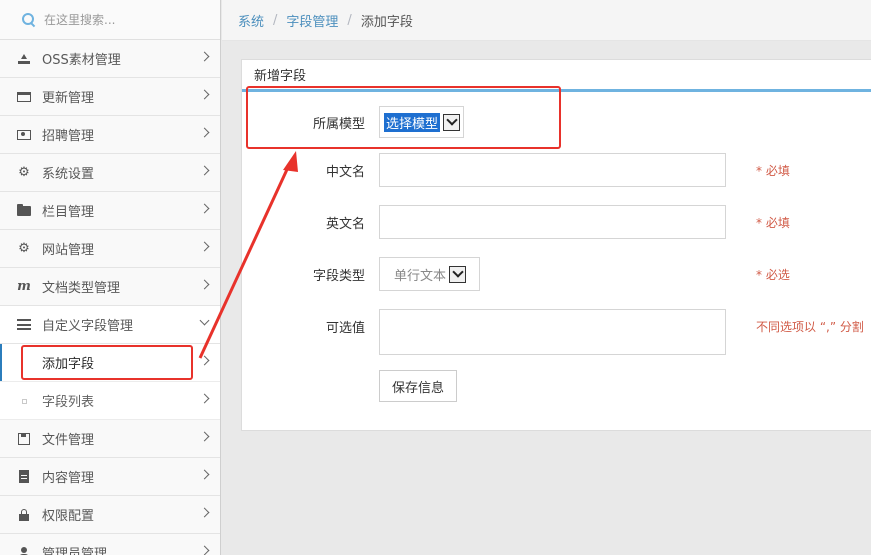 The width and height of the screenshot is (871, 555). What do you see at coordinates (81, 60) in the screenshot?
I see `sidebar-item-label: OSS素材管理` at bounding box center [81, 60].